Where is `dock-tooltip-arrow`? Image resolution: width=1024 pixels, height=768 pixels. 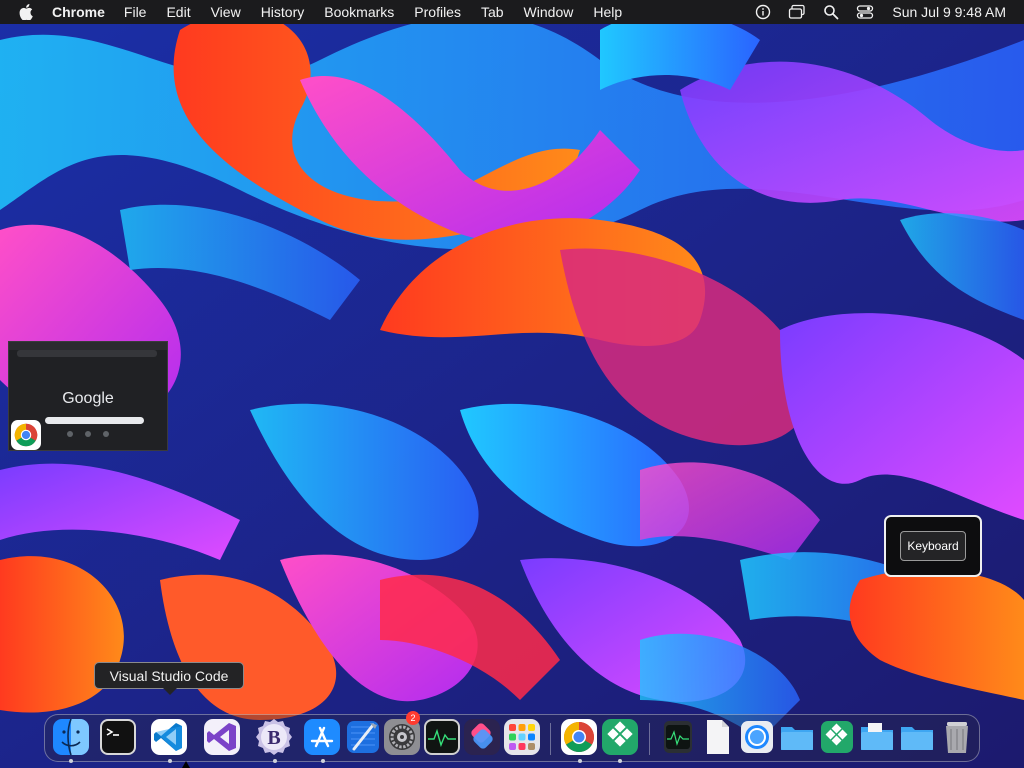 dock-tooltip-arrow is located at coordinates (170, 691).